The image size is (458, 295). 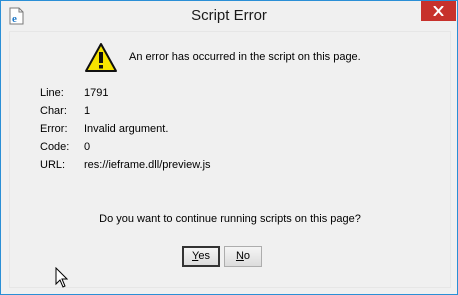 I want to click on close-button, so click(x=438, y=11).